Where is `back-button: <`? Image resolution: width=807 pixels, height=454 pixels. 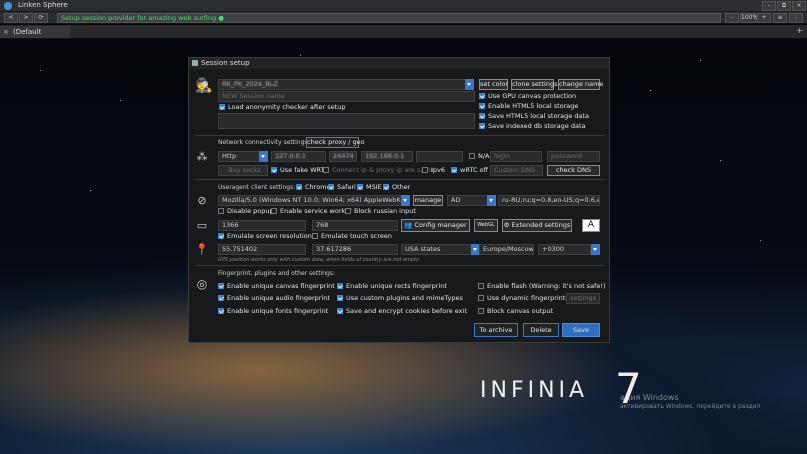
back-button: < is located at coordinates (11, 18).